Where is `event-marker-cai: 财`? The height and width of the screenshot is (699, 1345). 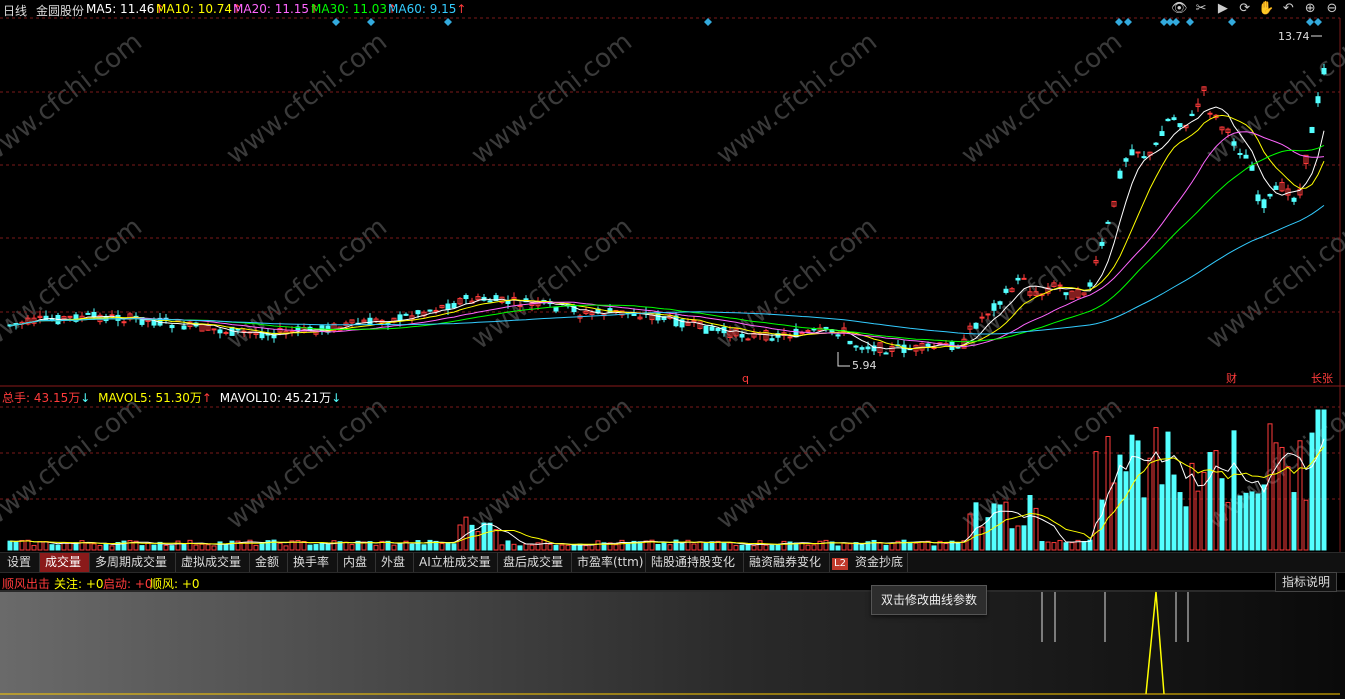 event-marker-cai: 财 is located at coordinates (1231, 378).